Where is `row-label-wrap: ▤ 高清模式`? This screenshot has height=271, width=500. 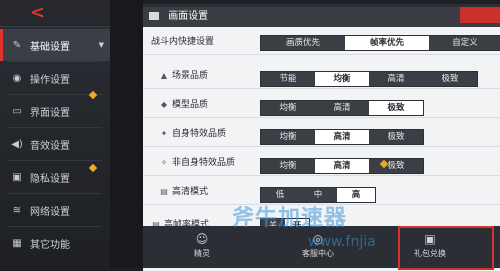 row-label-wrap: ▤ 高清模式 is located at coordinates (183, 192).